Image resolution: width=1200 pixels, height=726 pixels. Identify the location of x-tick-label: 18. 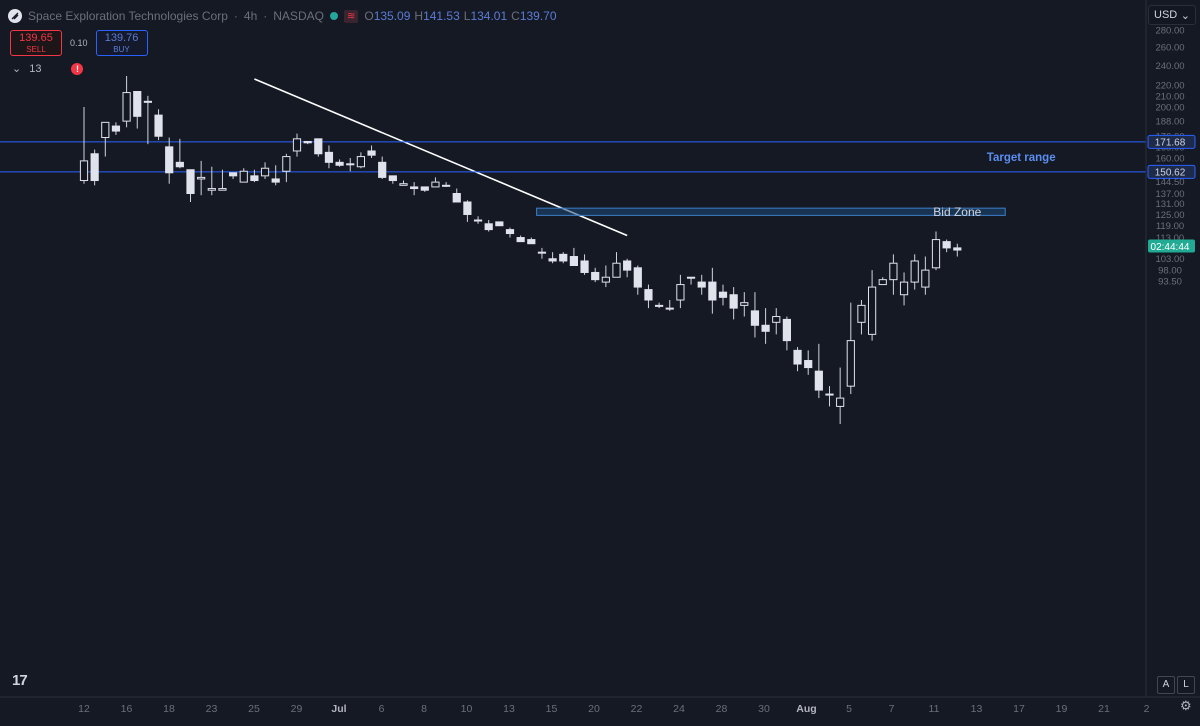
(169, 709).